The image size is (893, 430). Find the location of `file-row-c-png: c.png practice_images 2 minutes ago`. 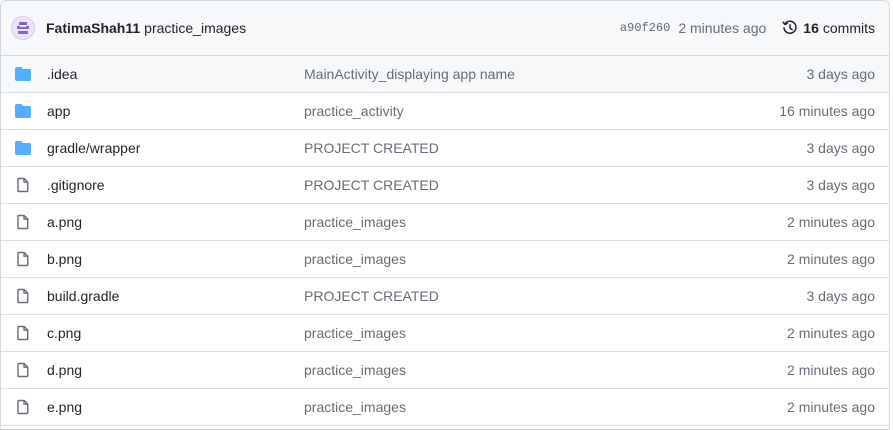

file-row-c-png: c.png practice_images 2 minutes ago is located at coordinates (445, 333).